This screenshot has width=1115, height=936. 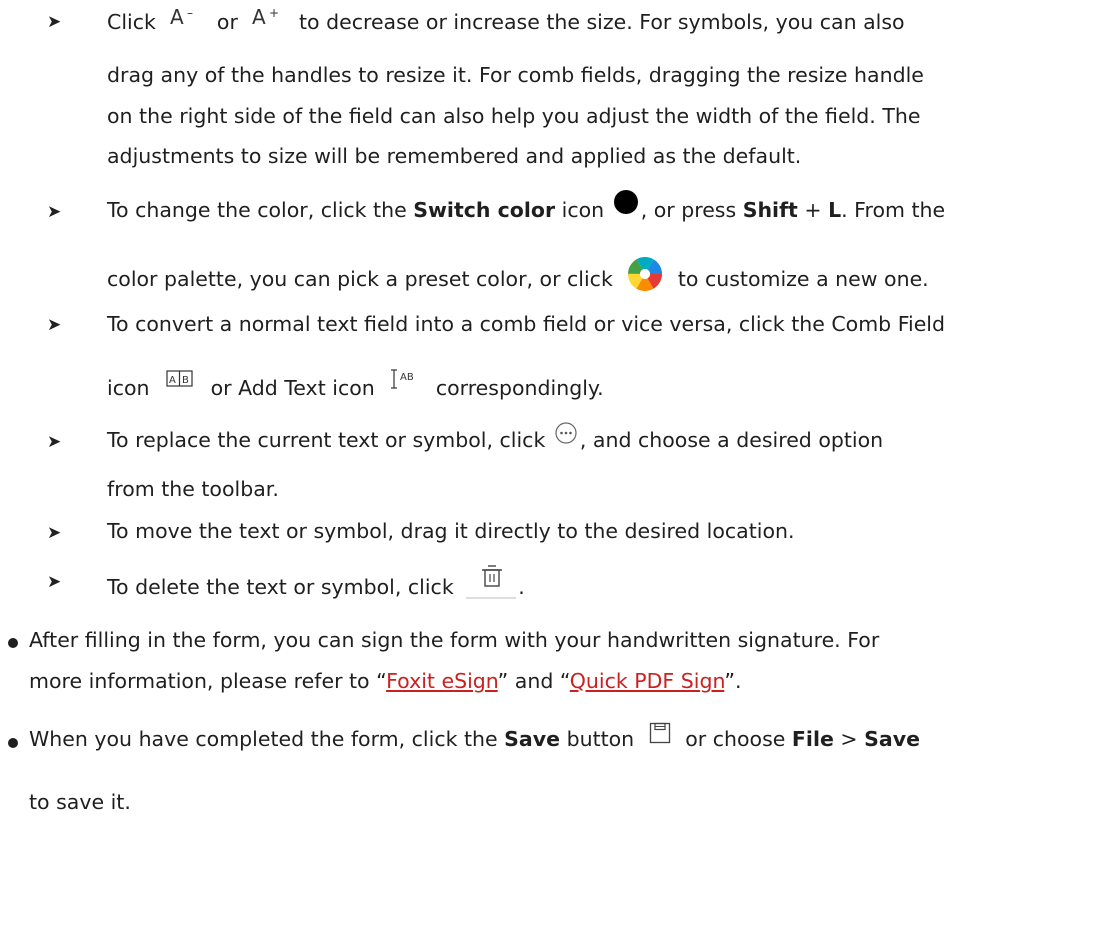 I want to click on add-text-icon: AB, so click(x=405, y=379).